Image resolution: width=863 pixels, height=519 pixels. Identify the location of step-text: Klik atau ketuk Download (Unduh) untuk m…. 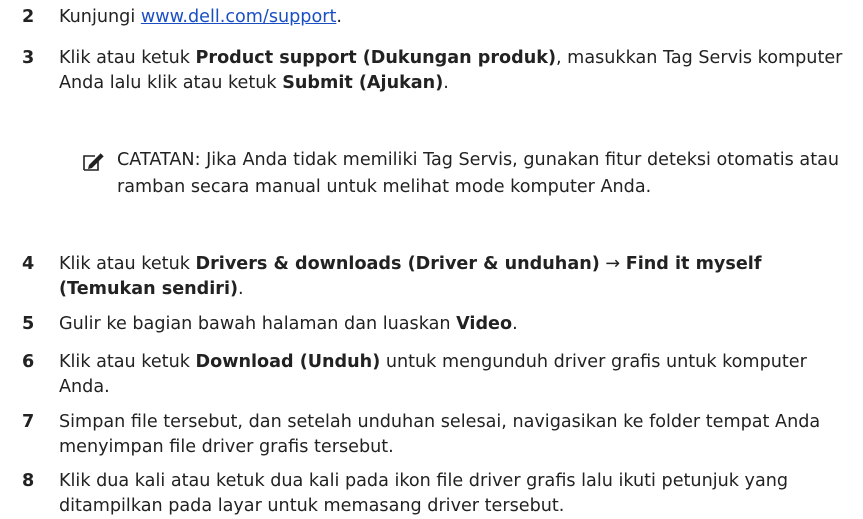
(454, 375).